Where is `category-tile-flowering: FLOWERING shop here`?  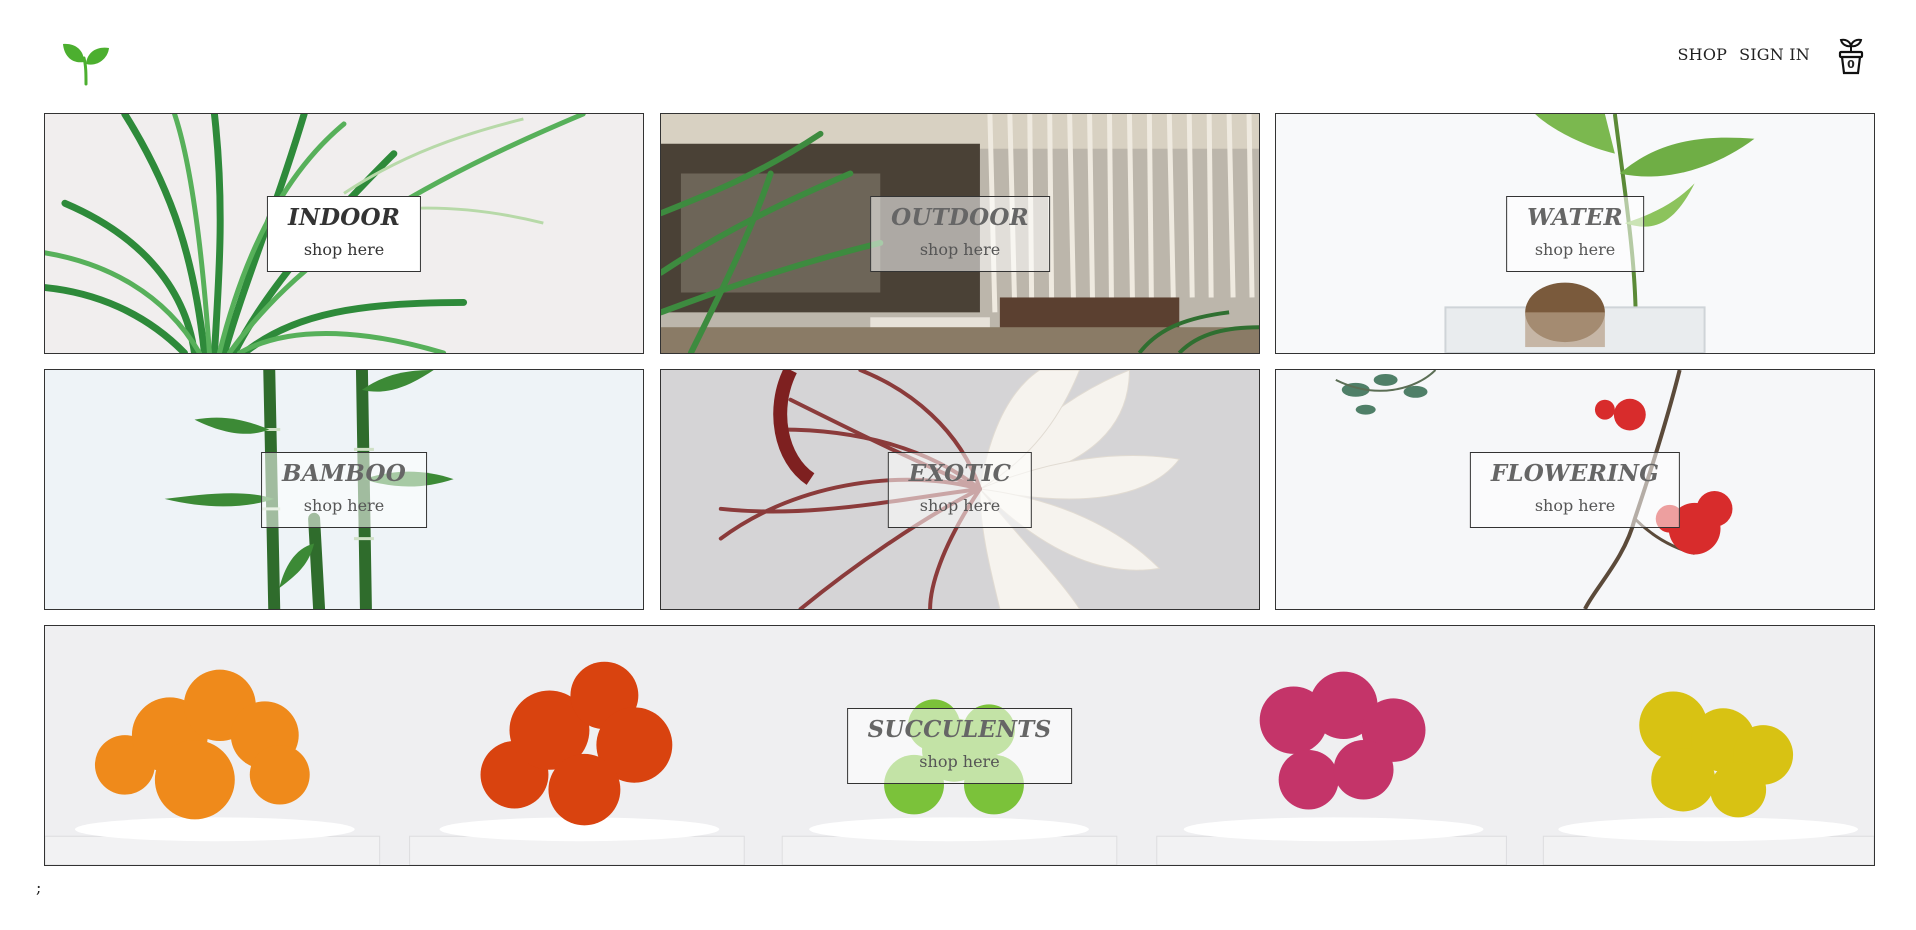
category-tile-flowering: FLOWERING shop here is located at coordinates (1575, 489).